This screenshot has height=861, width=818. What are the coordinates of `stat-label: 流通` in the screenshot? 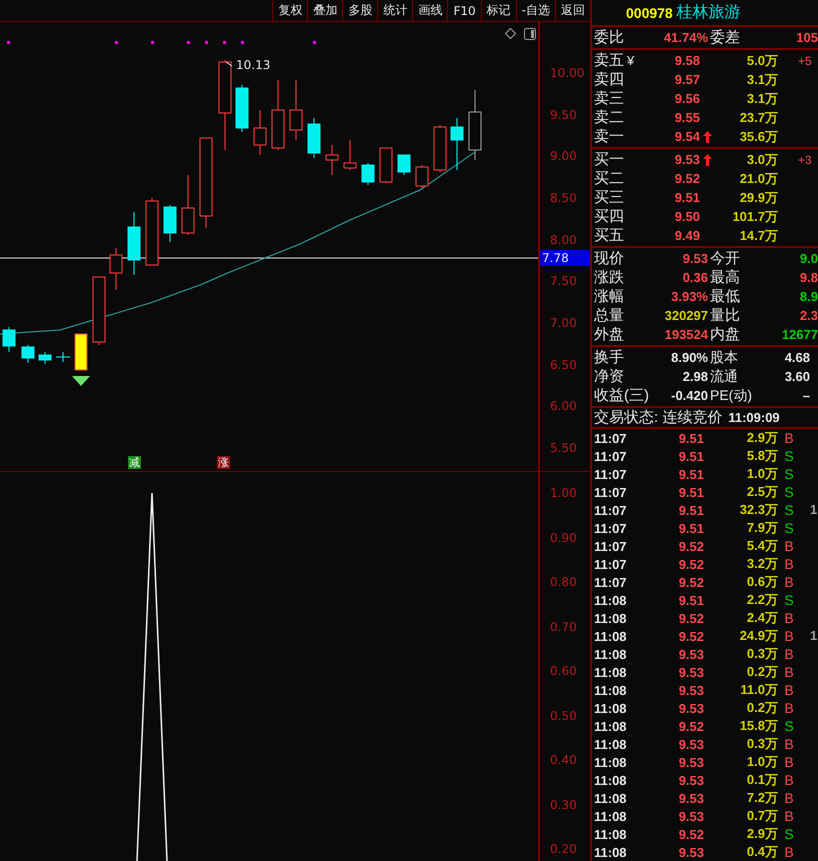 It's located at (724, 377).